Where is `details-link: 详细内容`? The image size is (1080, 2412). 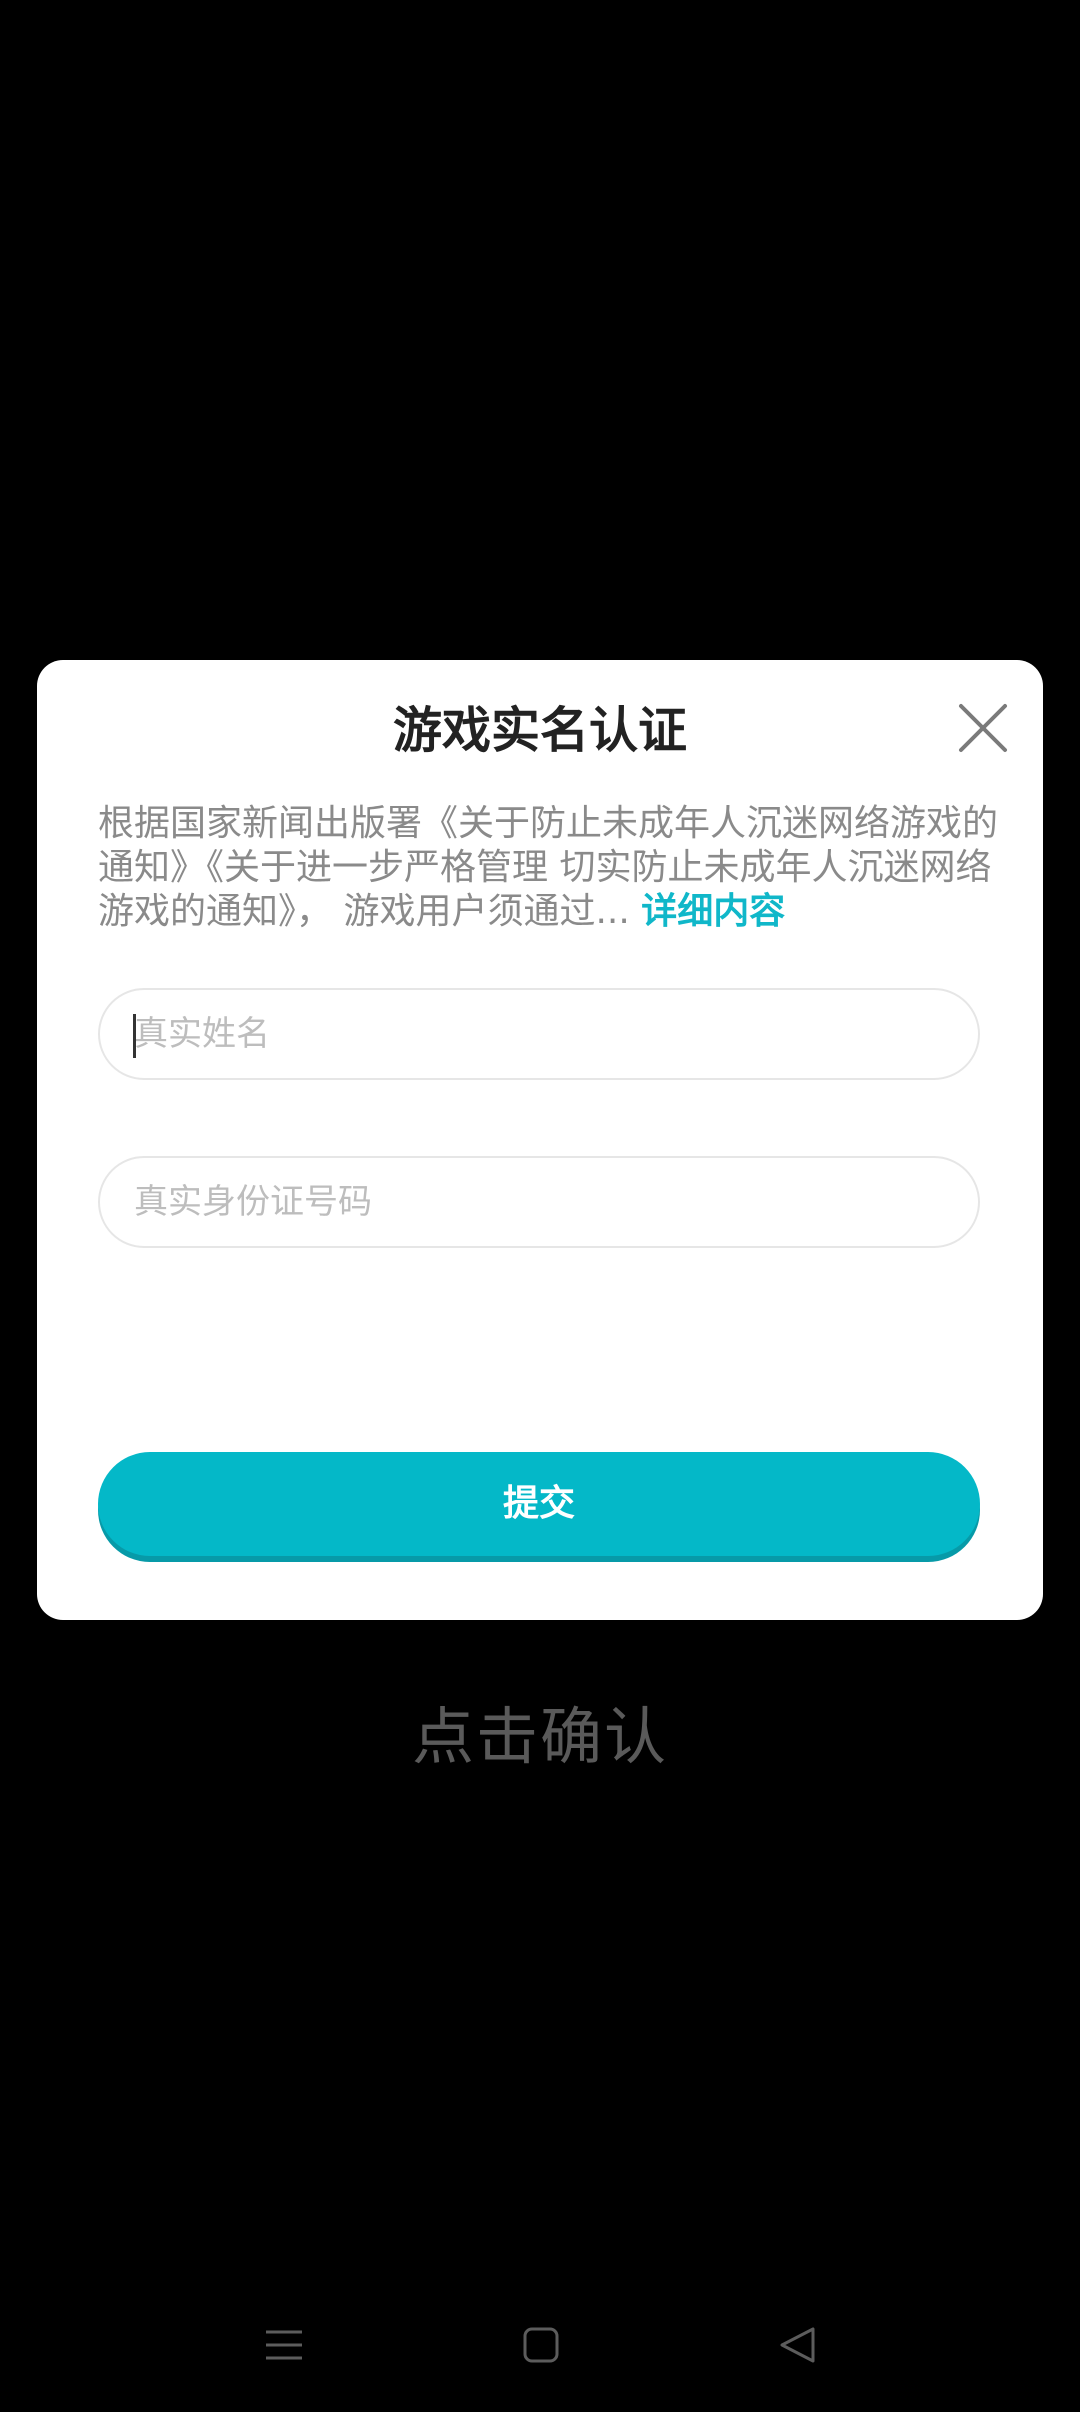
details-link: 详细内容 is located at coordinates (713, 911).